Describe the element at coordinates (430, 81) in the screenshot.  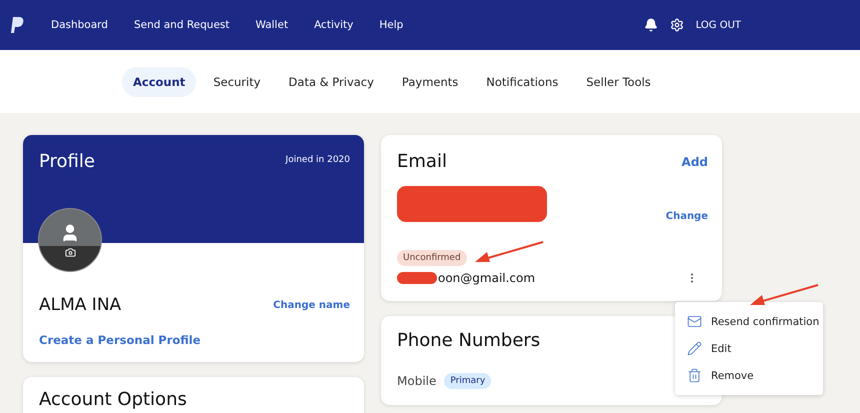
I see `settings-tab: Payments` at that location.